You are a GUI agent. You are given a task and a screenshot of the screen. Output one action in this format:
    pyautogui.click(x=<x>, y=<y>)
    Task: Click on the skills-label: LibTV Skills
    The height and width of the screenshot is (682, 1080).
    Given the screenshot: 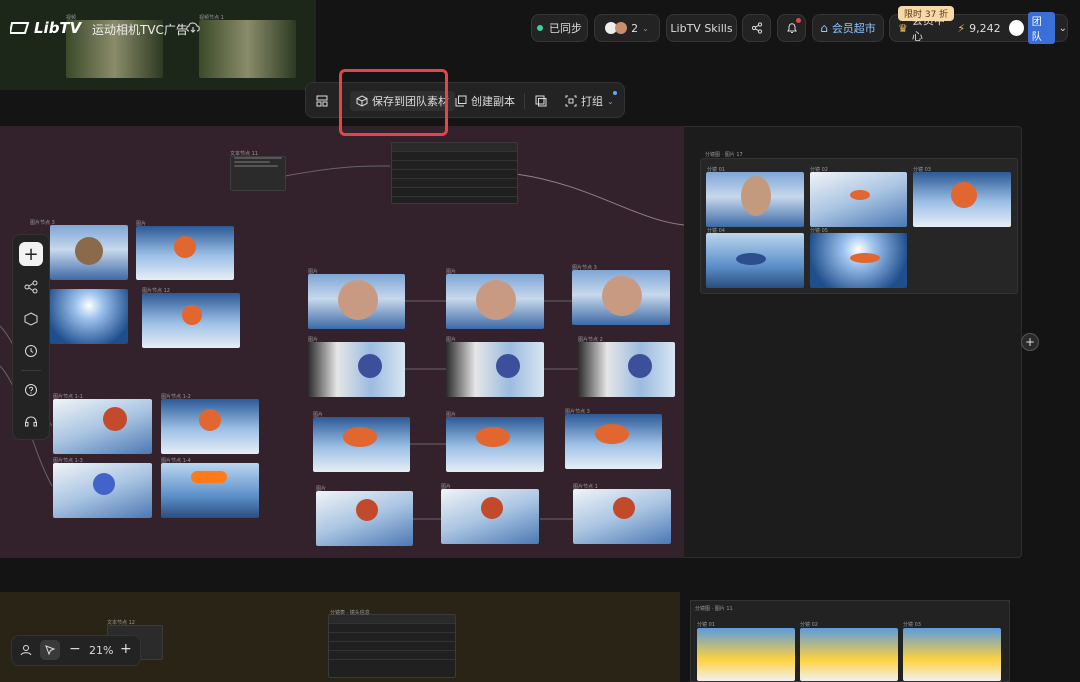 What is the action you would take?
    pyautogui.click(x=701, y=28)
    